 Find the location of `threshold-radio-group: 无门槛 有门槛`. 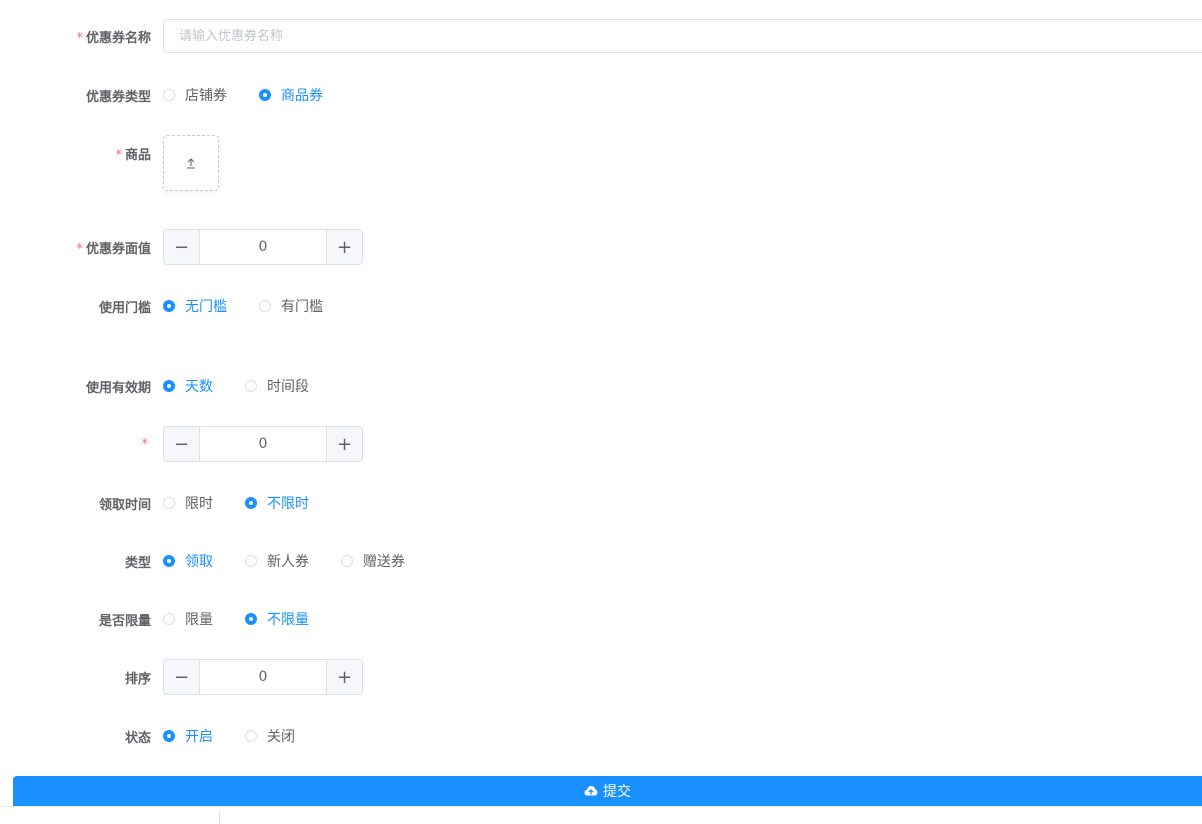

threshold-radio-group: 无门槛 有门槛 is located at coordinates (243, 306).